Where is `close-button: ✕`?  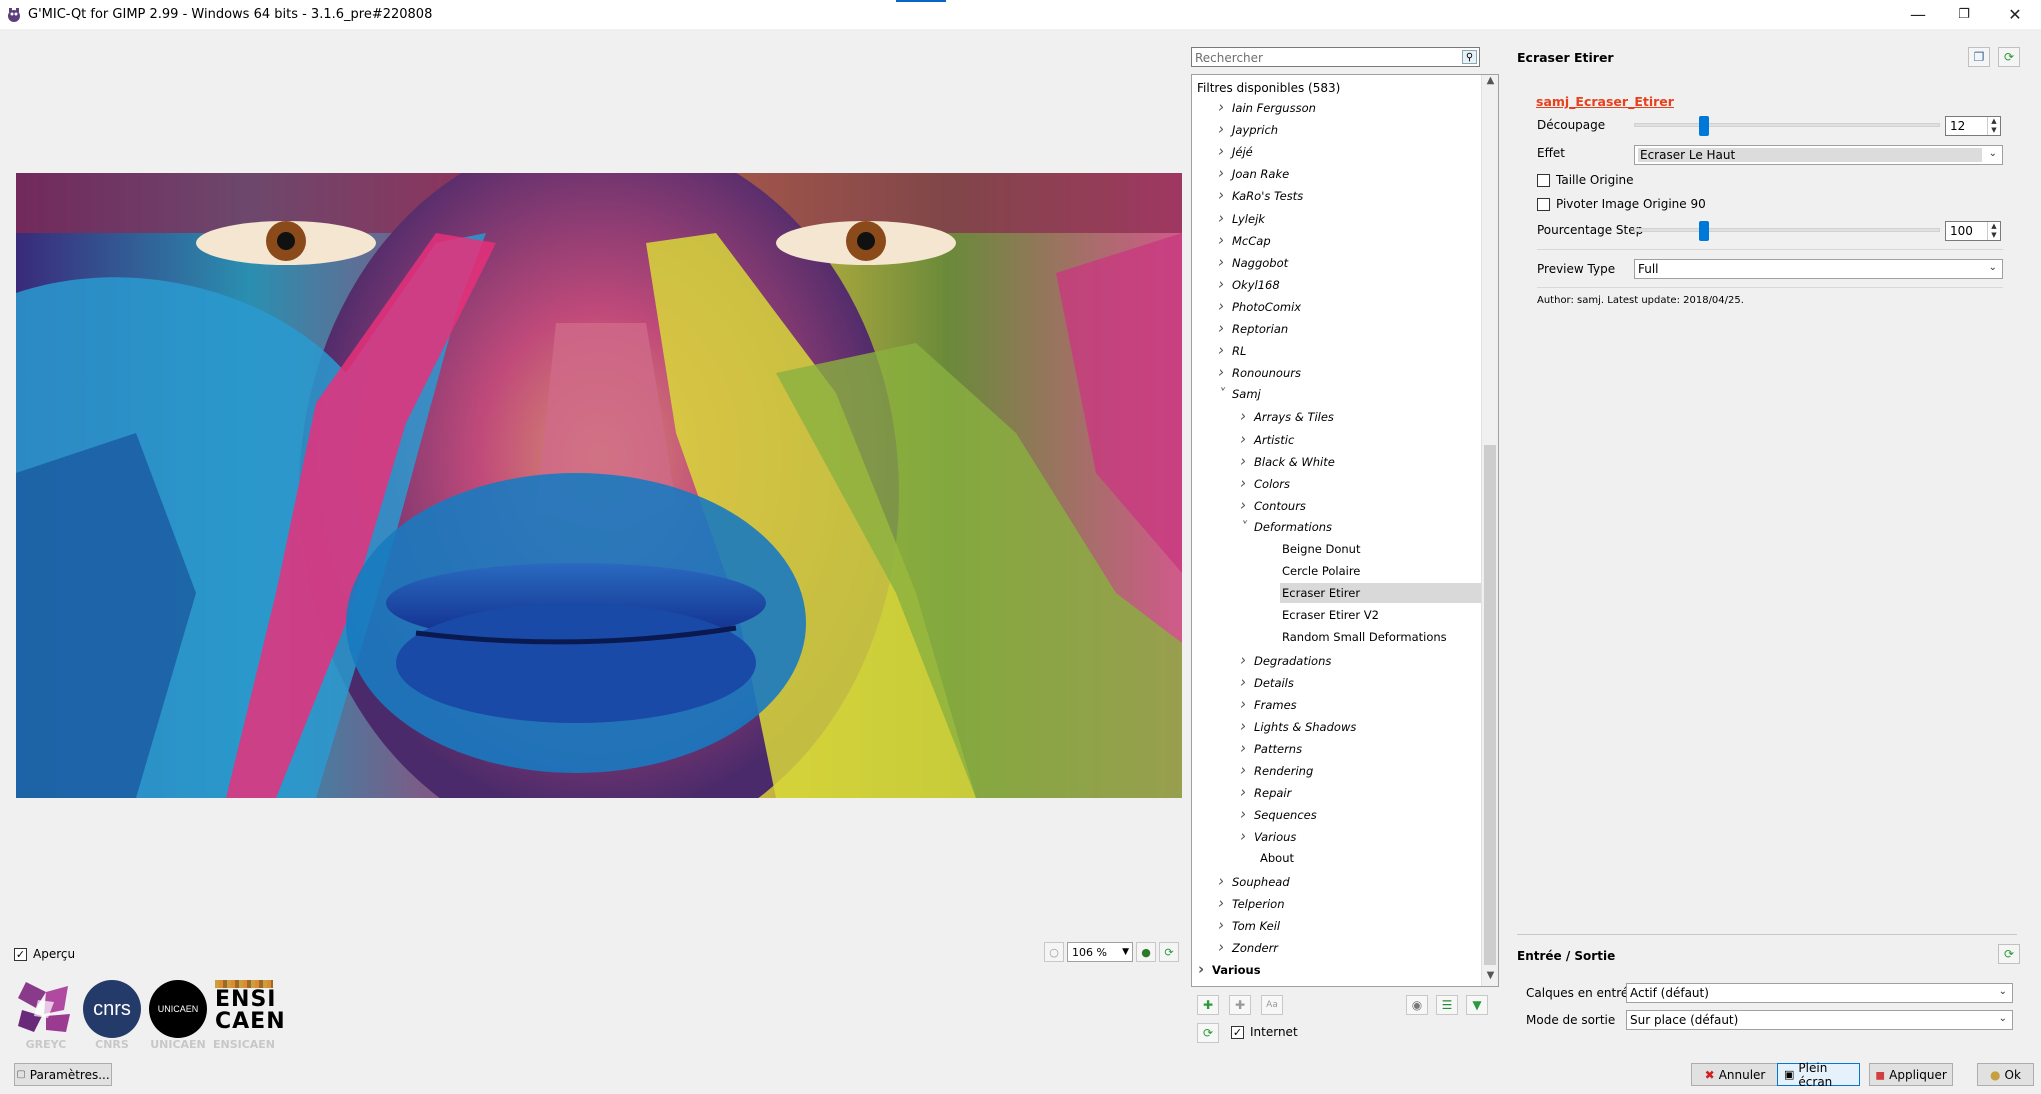 close-button: ✕ is located at coordinates (2015, 14).